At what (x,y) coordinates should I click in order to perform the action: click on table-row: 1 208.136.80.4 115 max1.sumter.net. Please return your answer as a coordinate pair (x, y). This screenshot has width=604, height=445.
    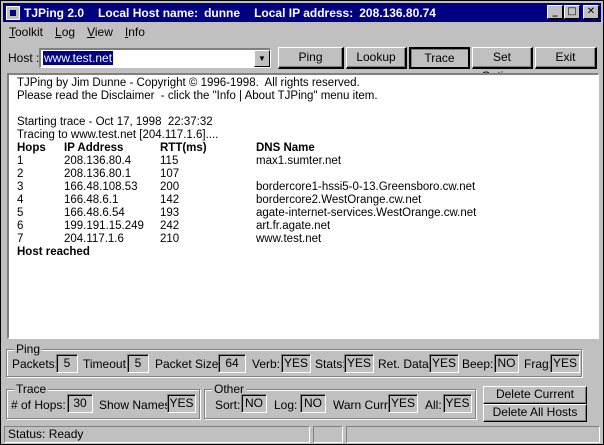
    Looking at the image, I should click on (303, 161).